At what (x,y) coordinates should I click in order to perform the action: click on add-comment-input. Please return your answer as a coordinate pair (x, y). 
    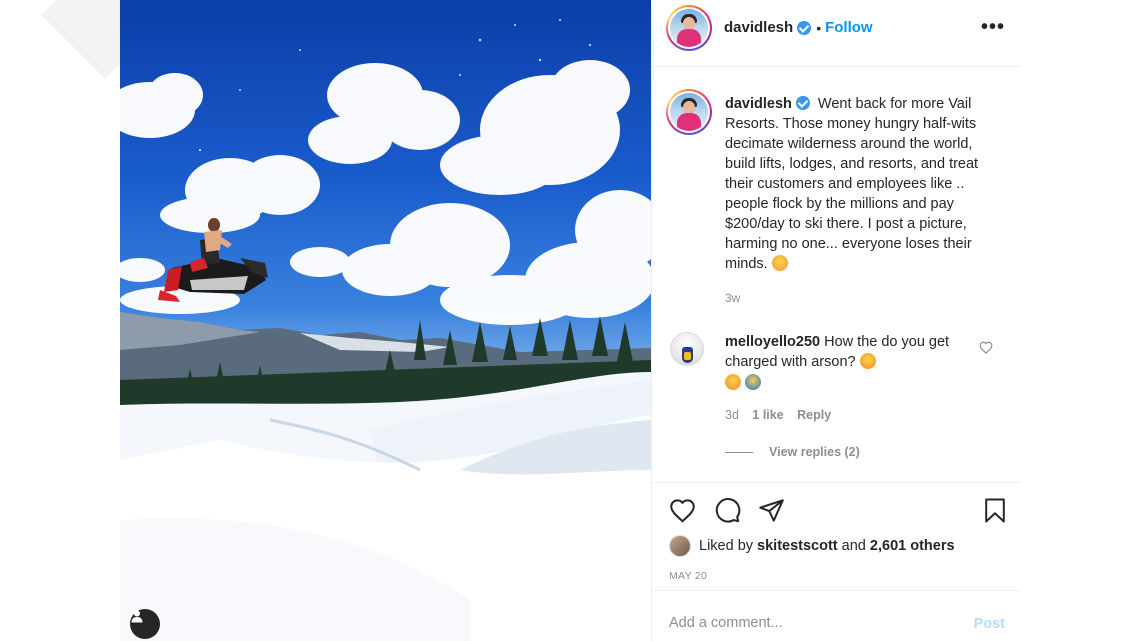
    Looking at the image, I should click on (809, 623).